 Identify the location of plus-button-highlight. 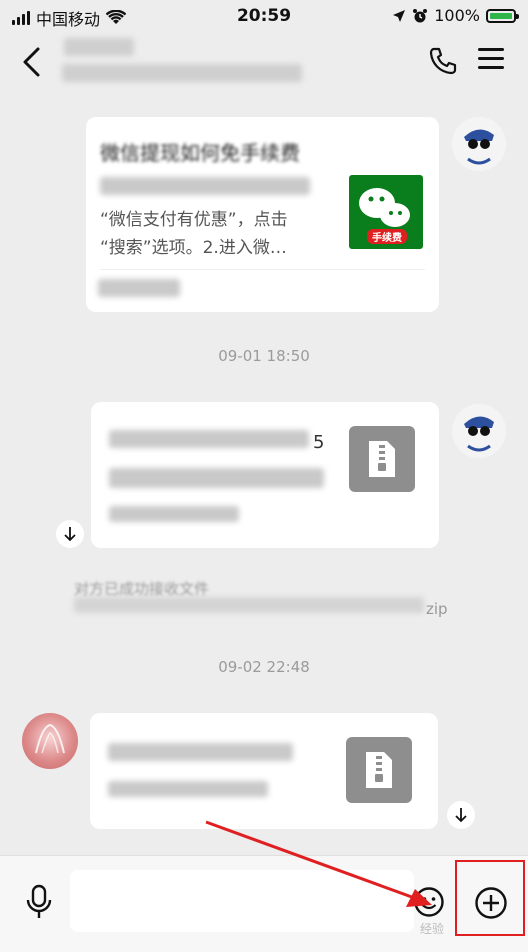
(490, 898).